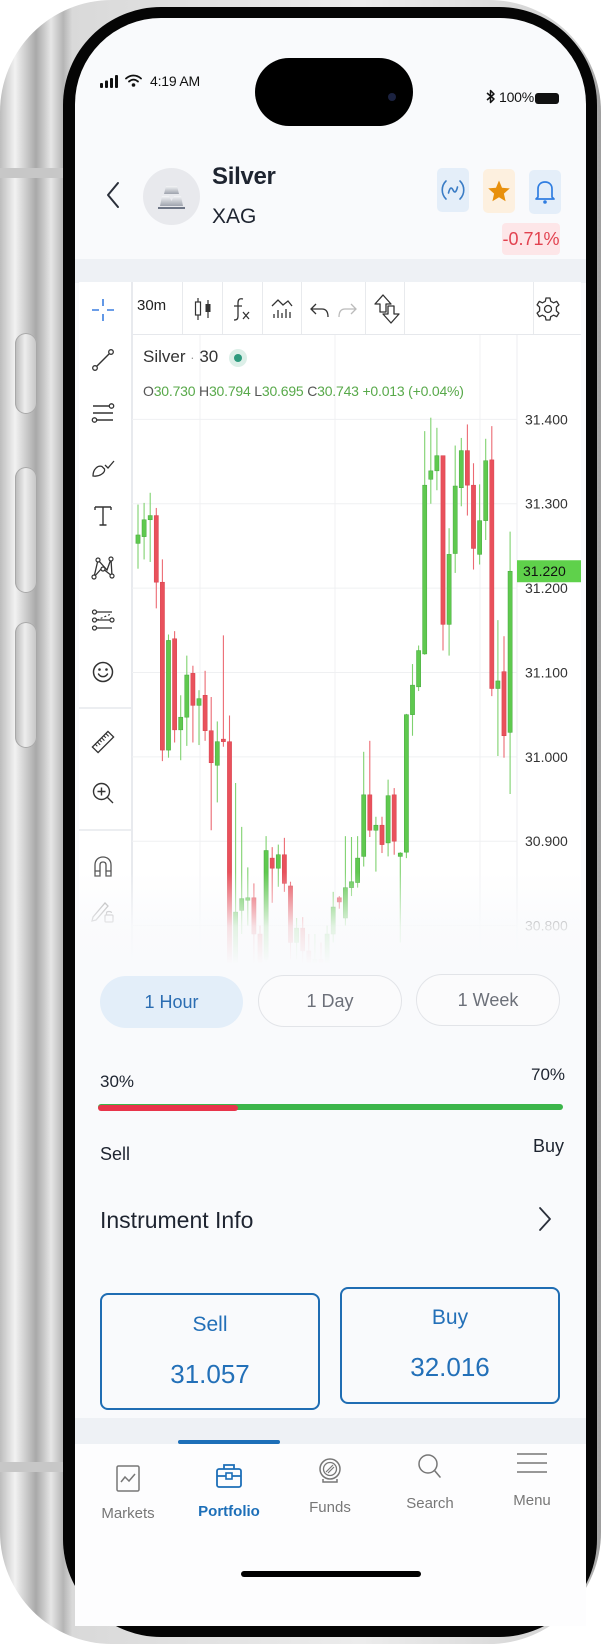  What do you see at coordinates (103, 516) in the screenshot?
I see `text-icon` at bounding box center [103, 516].